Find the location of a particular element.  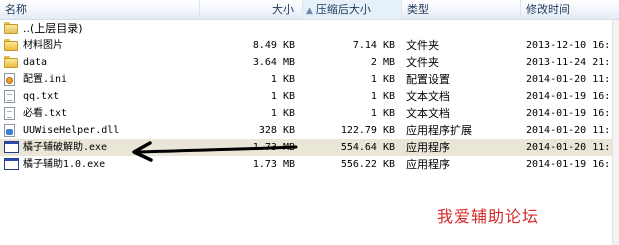

file-name: data is located at coordinates (35, 62).